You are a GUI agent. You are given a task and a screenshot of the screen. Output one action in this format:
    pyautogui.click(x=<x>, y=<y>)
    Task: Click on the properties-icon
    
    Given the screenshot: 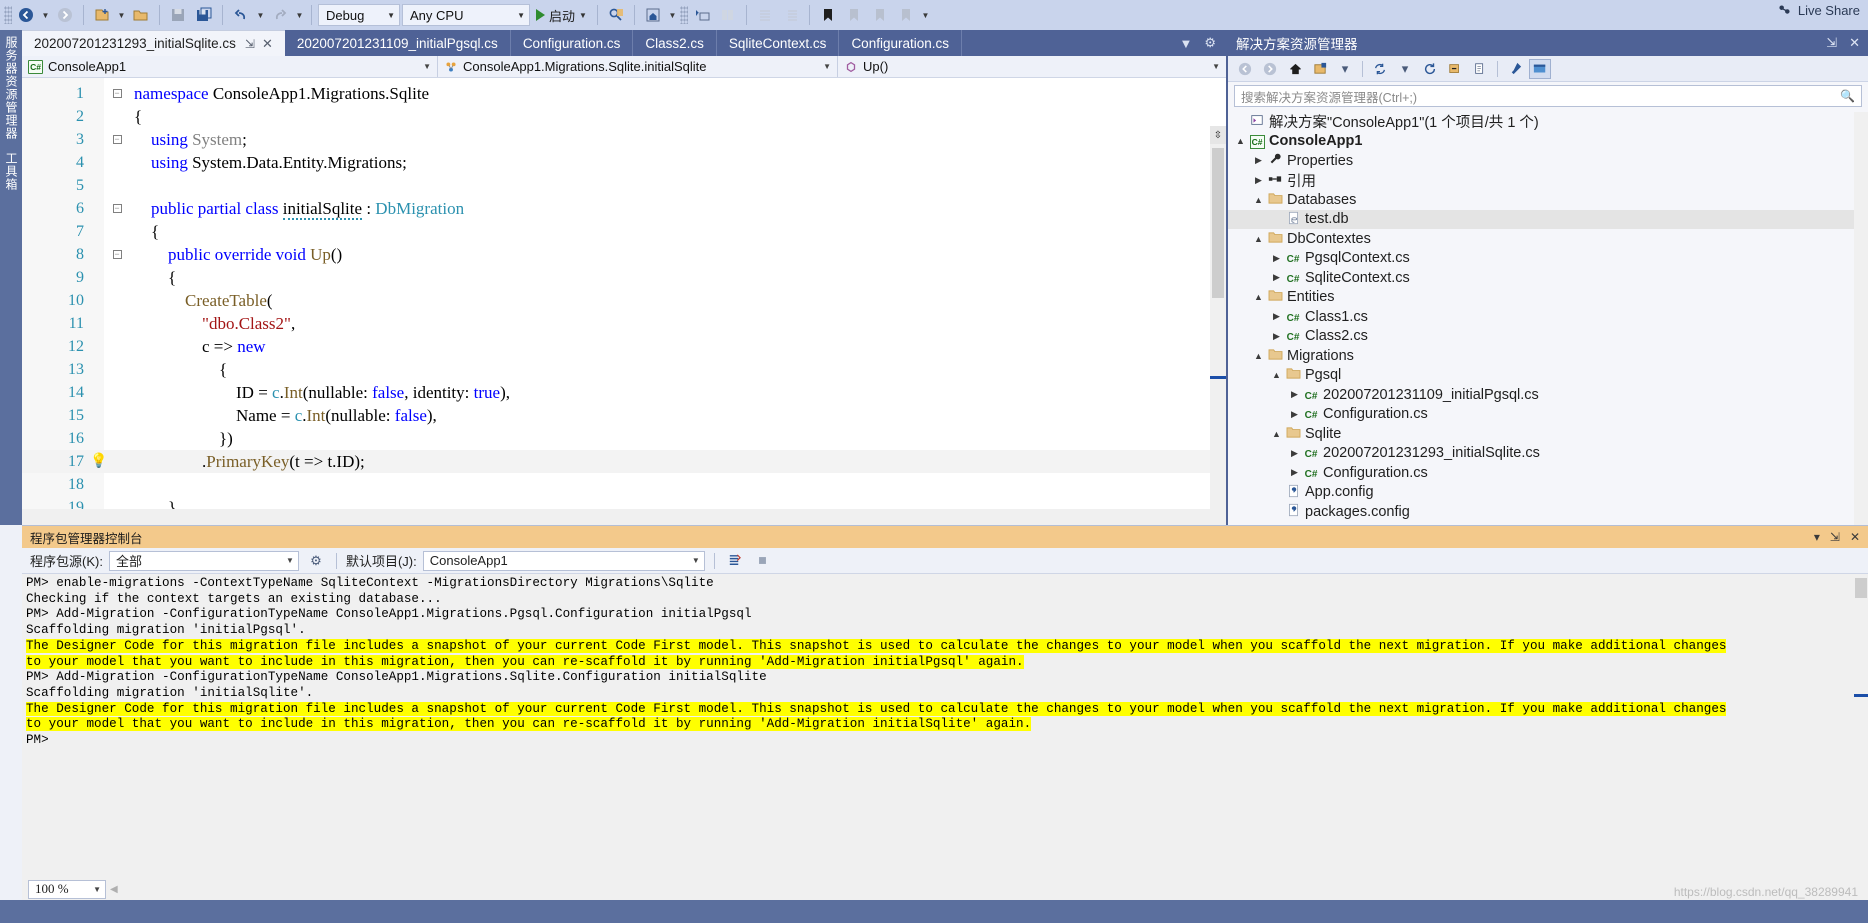 What is the action you would take?
    pyautogui.click(x=1515, y=69)
    